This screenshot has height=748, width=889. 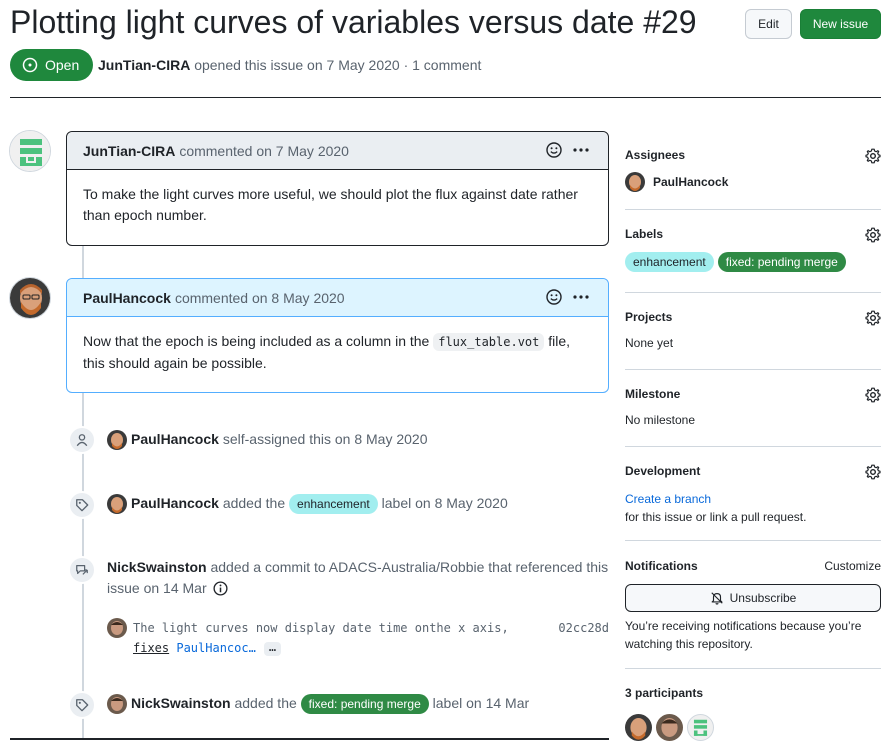 What do you see at coordinates (144, 65) in the screenshot?
I see `issue-author-link: JunTian-CIRA` at bounding box center [144, 65].